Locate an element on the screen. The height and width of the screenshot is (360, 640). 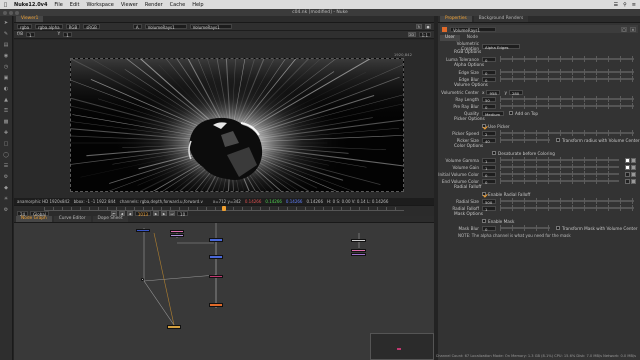
filter-icon: ▲ is located at coordinates (6, 99).